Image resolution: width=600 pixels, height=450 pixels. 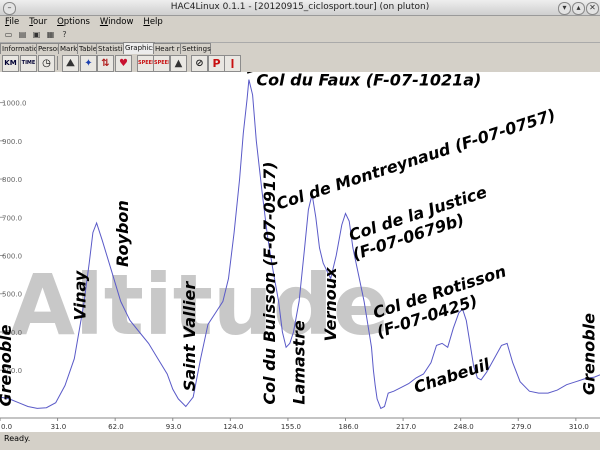 What do you see at coordinates (28, 63) in the screenshot?
I see `time-icon: TIME` at bounding box center [28, 63].